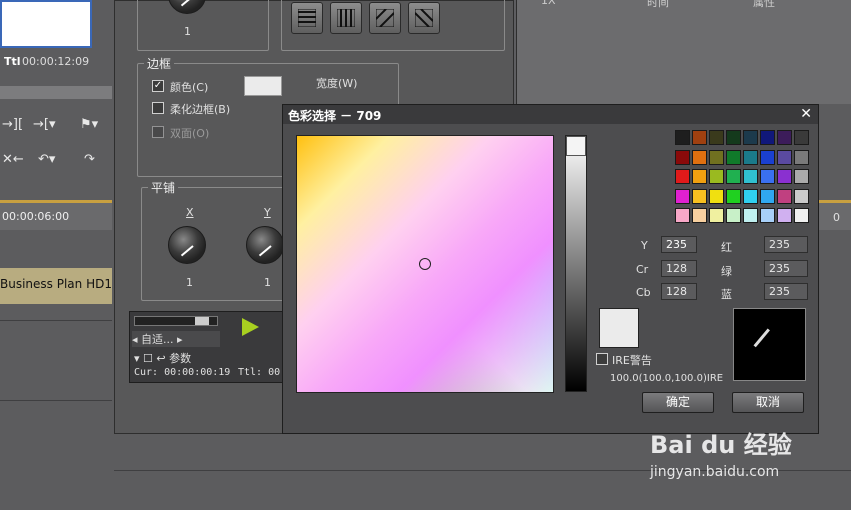  What do you see at coordinates (216, 240) in the screenshot?
I see `tile-group: 平铺 X 1 Y 1` at bounding box center [216, 240].